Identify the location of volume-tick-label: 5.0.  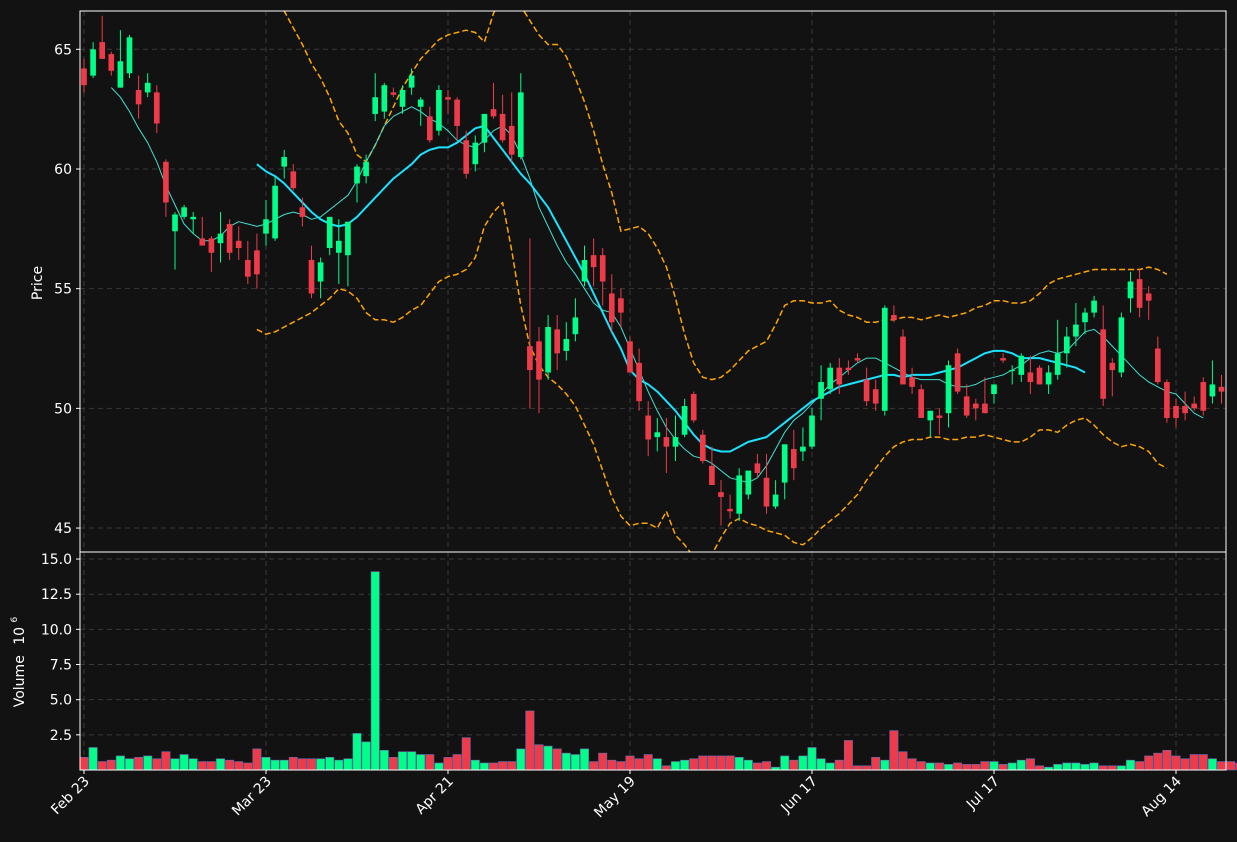
(61, 701).